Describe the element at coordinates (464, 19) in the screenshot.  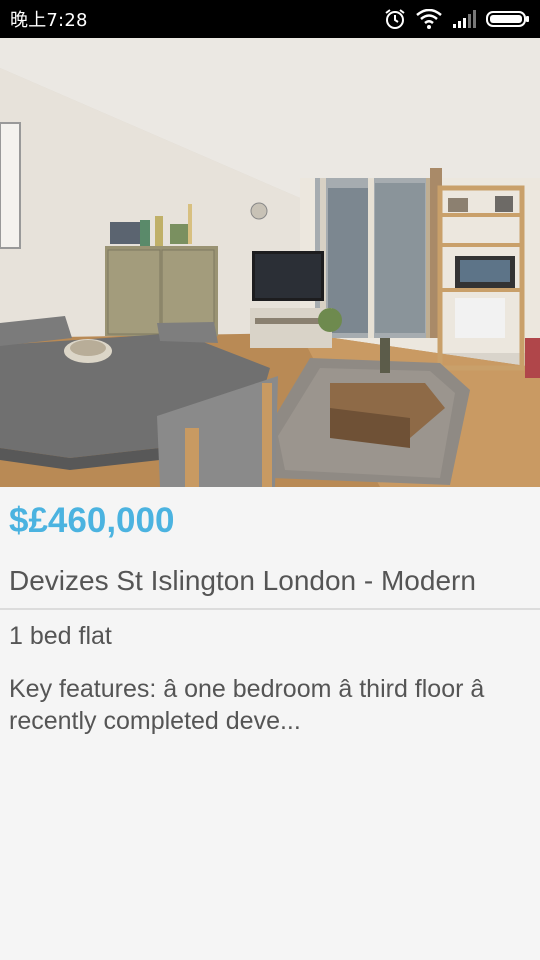
I see `signal-icon` at that location.